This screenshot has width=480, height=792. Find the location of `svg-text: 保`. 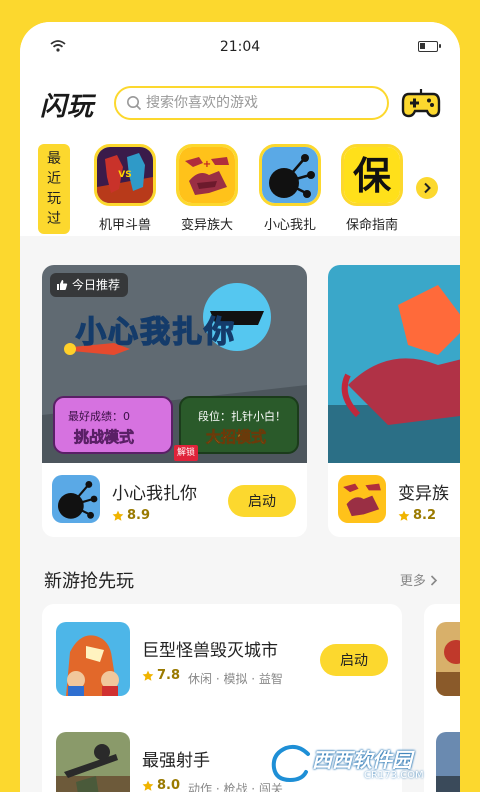

svg-text: 保 is located at coordinates (372, 176).